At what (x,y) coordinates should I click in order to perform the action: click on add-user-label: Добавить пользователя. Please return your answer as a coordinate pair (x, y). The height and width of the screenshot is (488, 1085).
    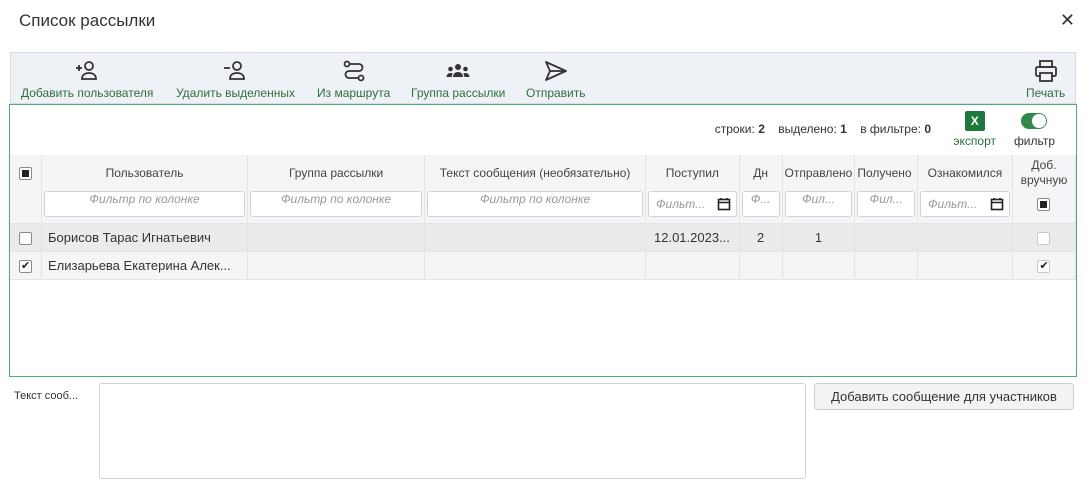
    Looking at the image, I should click on (87, 93).